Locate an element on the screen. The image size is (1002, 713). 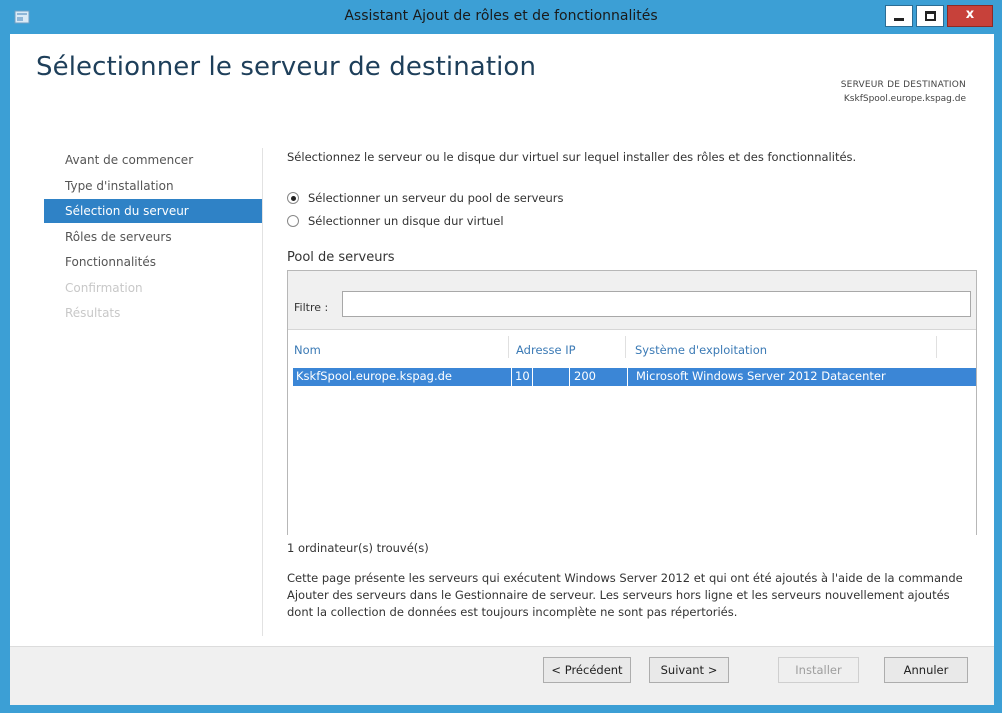
cell-name: KskfSpool.europe.kspag.de is located at coordinates (374, 376).